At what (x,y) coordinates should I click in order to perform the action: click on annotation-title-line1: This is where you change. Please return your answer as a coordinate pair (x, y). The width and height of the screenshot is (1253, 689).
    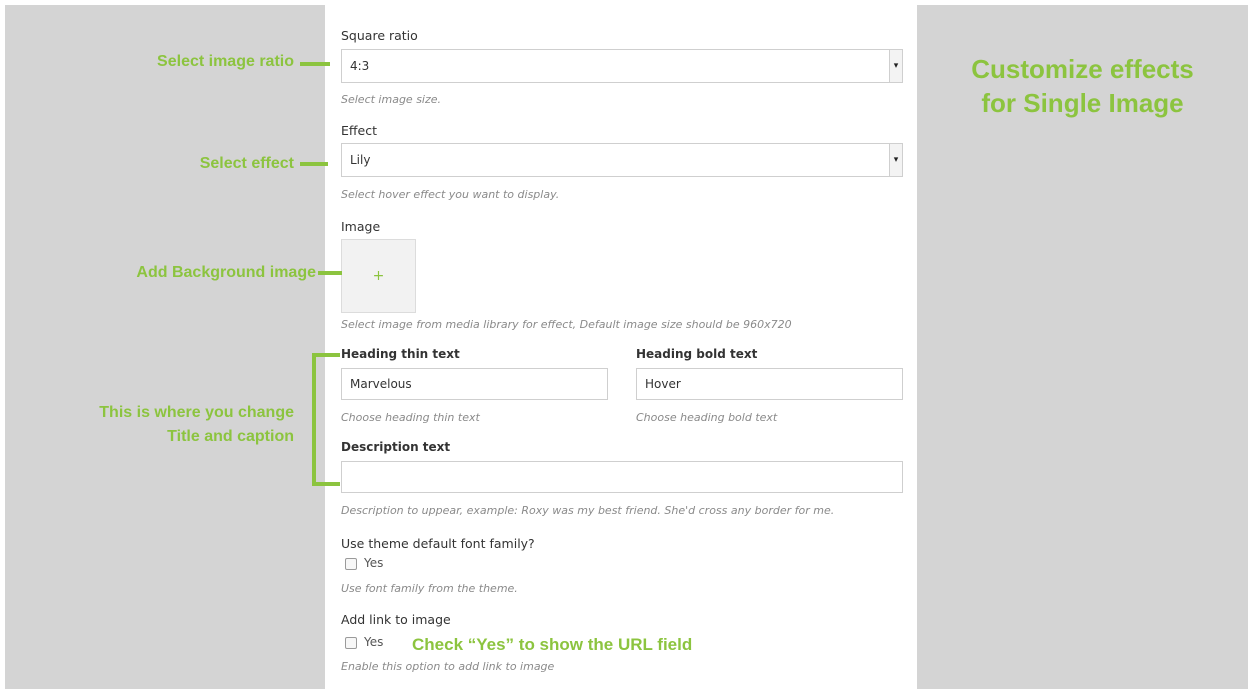
    Looking at the image, I should click on (196, 412).